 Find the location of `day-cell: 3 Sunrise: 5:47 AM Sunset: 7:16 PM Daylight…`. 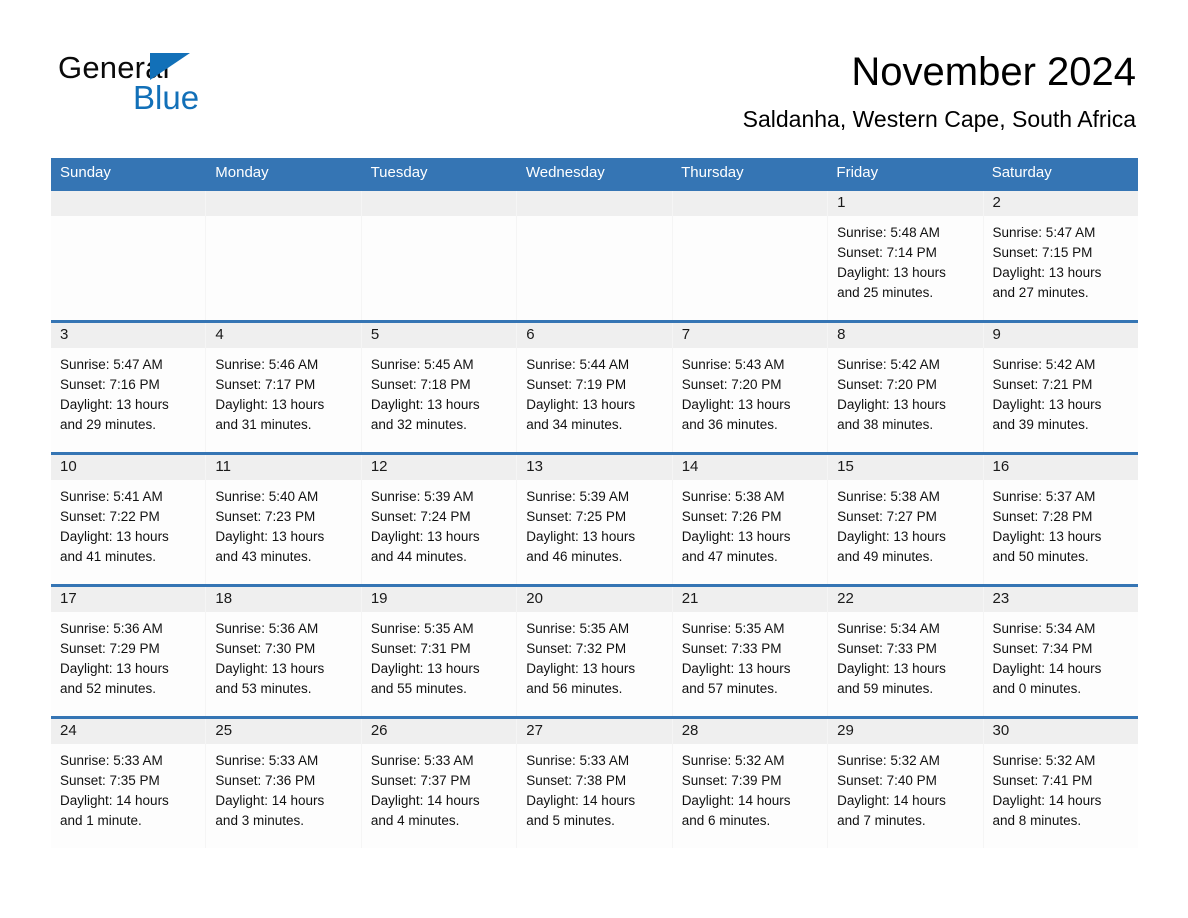

day-cell: 3 Sunrise: 5:47 AM Sunset: 7:16 PM Daylight… is located at coordinates (129, 387).